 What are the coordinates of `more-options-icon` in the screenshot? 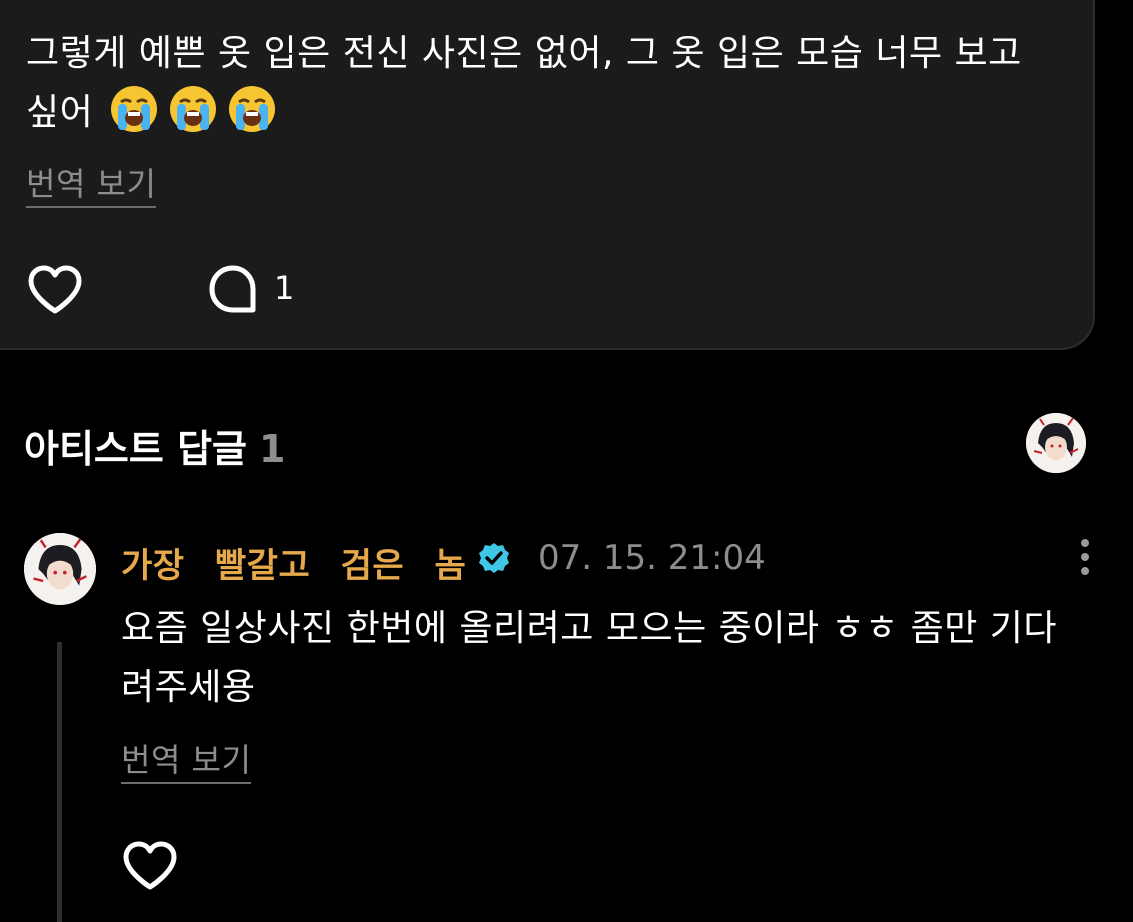 It's located at (1085, 558).